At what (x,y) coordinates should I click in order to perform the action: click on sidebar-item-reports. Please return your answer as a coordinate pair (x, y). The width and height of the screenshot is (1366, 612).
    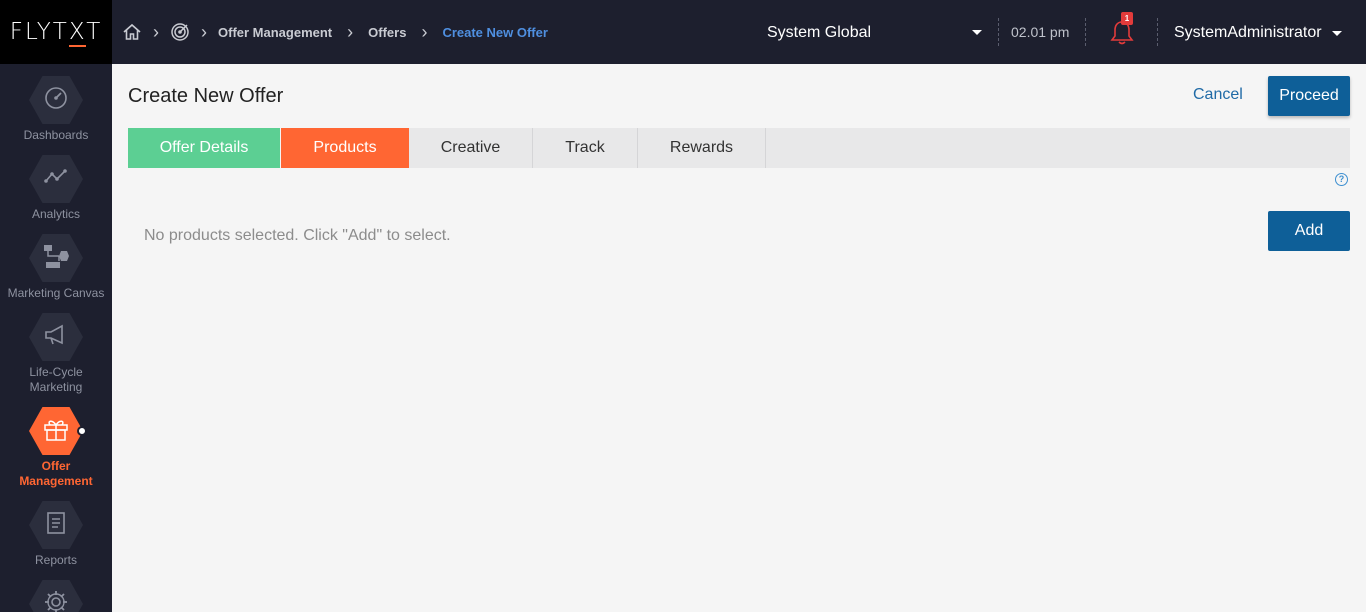
    Looking at the image, I should click on (56, 525).